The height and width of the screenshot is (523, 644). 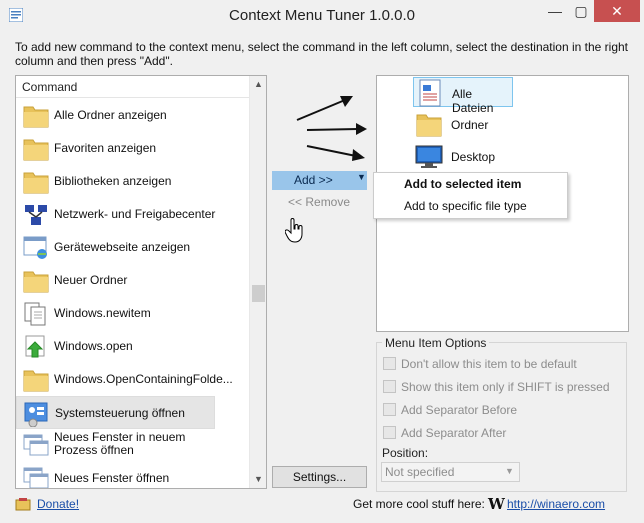 I want to click on command-item: Neues Fenster öffnen, so click(x=132, y=475).